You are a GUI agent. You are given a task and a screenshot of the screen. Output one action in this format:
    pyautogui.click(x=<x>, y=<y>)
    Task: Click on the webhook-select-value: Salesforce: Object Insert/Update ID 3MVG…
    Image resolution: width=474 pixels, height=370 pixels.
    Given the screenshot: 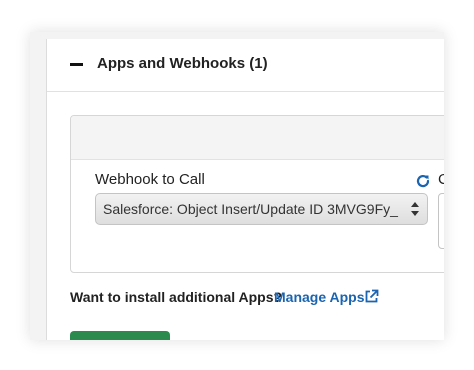 What is the action you would take?
    pyautogui.click(x=250, y=209)
    